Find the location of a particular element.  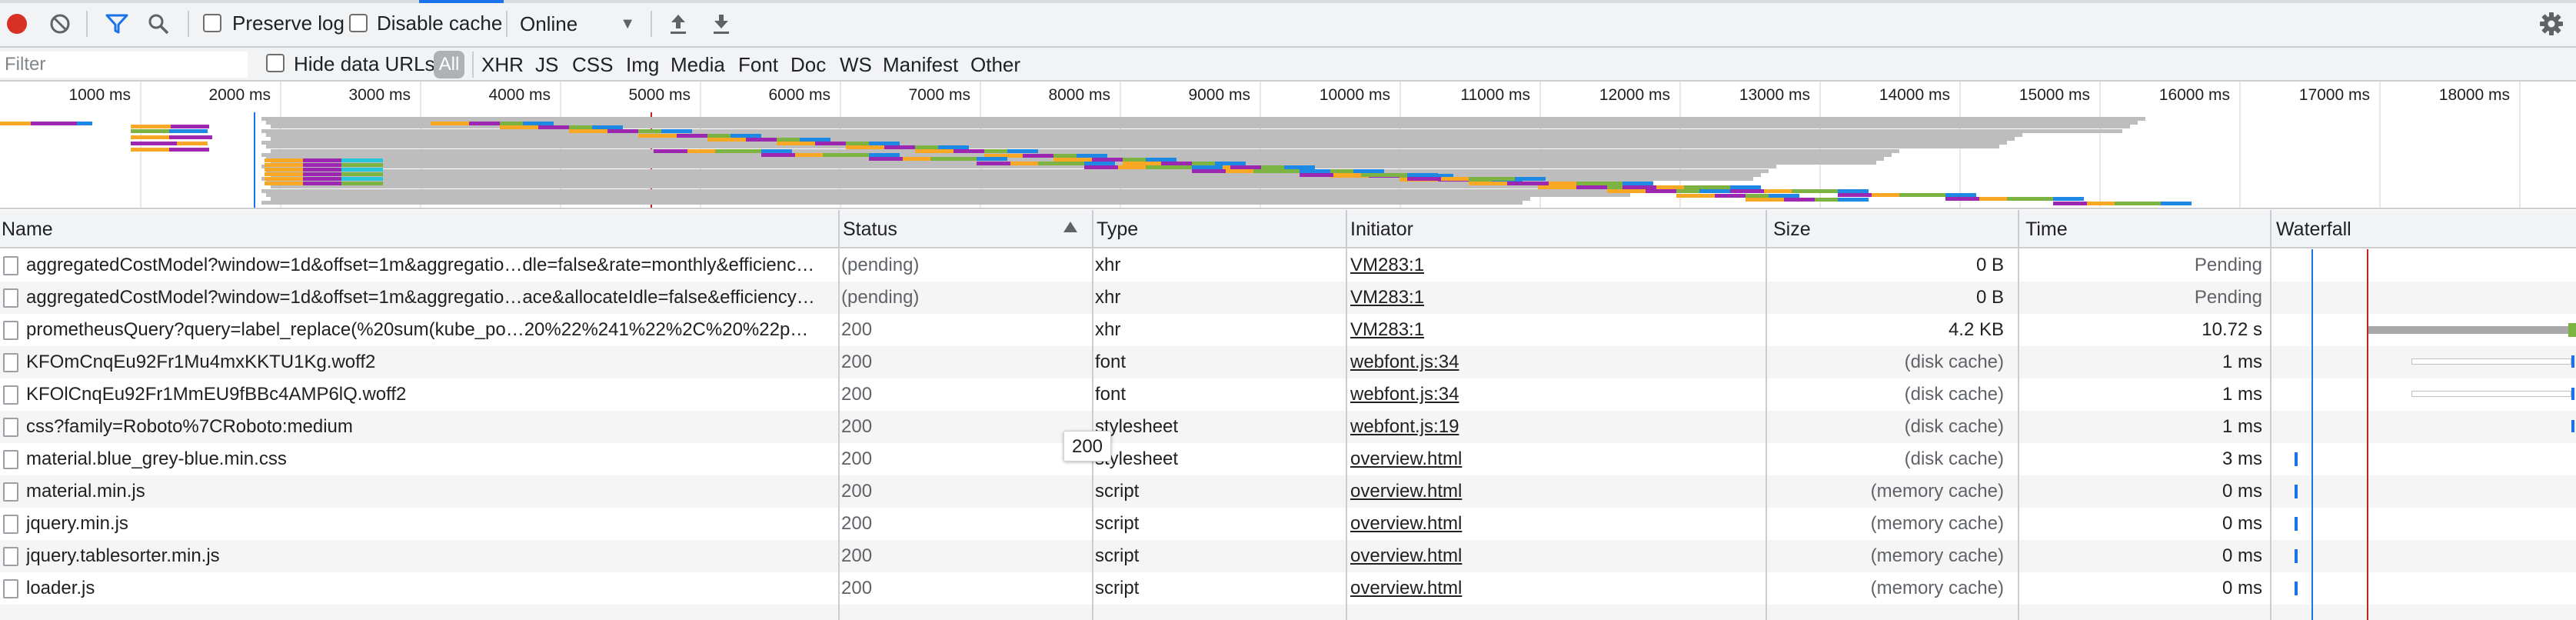

network-settings-button is located at coordinates (2551, 24).